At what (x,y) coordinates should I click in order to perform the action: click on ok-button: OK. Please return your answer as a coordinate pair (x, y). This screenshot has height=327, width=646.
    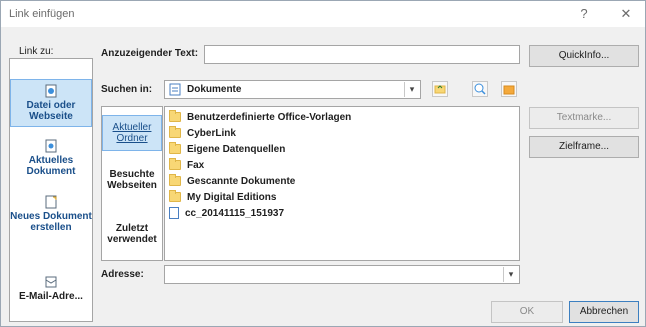
    Looking at the image, I should click on (527, 312).